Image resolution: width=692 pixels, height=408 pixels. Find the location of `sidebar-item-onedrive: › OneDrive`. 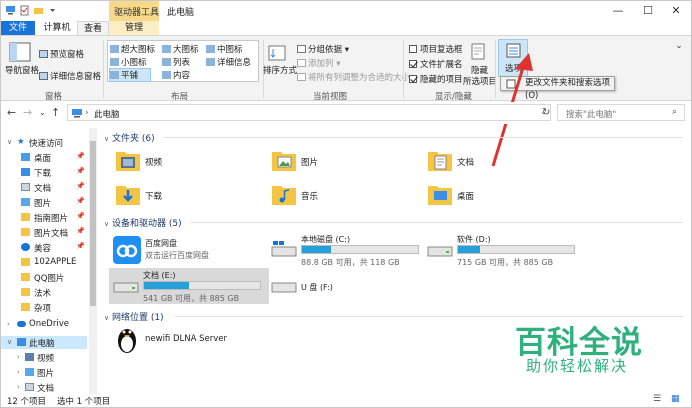

sidebar-item-onedrive: › OneDrive is located at coordinates (44, 324).